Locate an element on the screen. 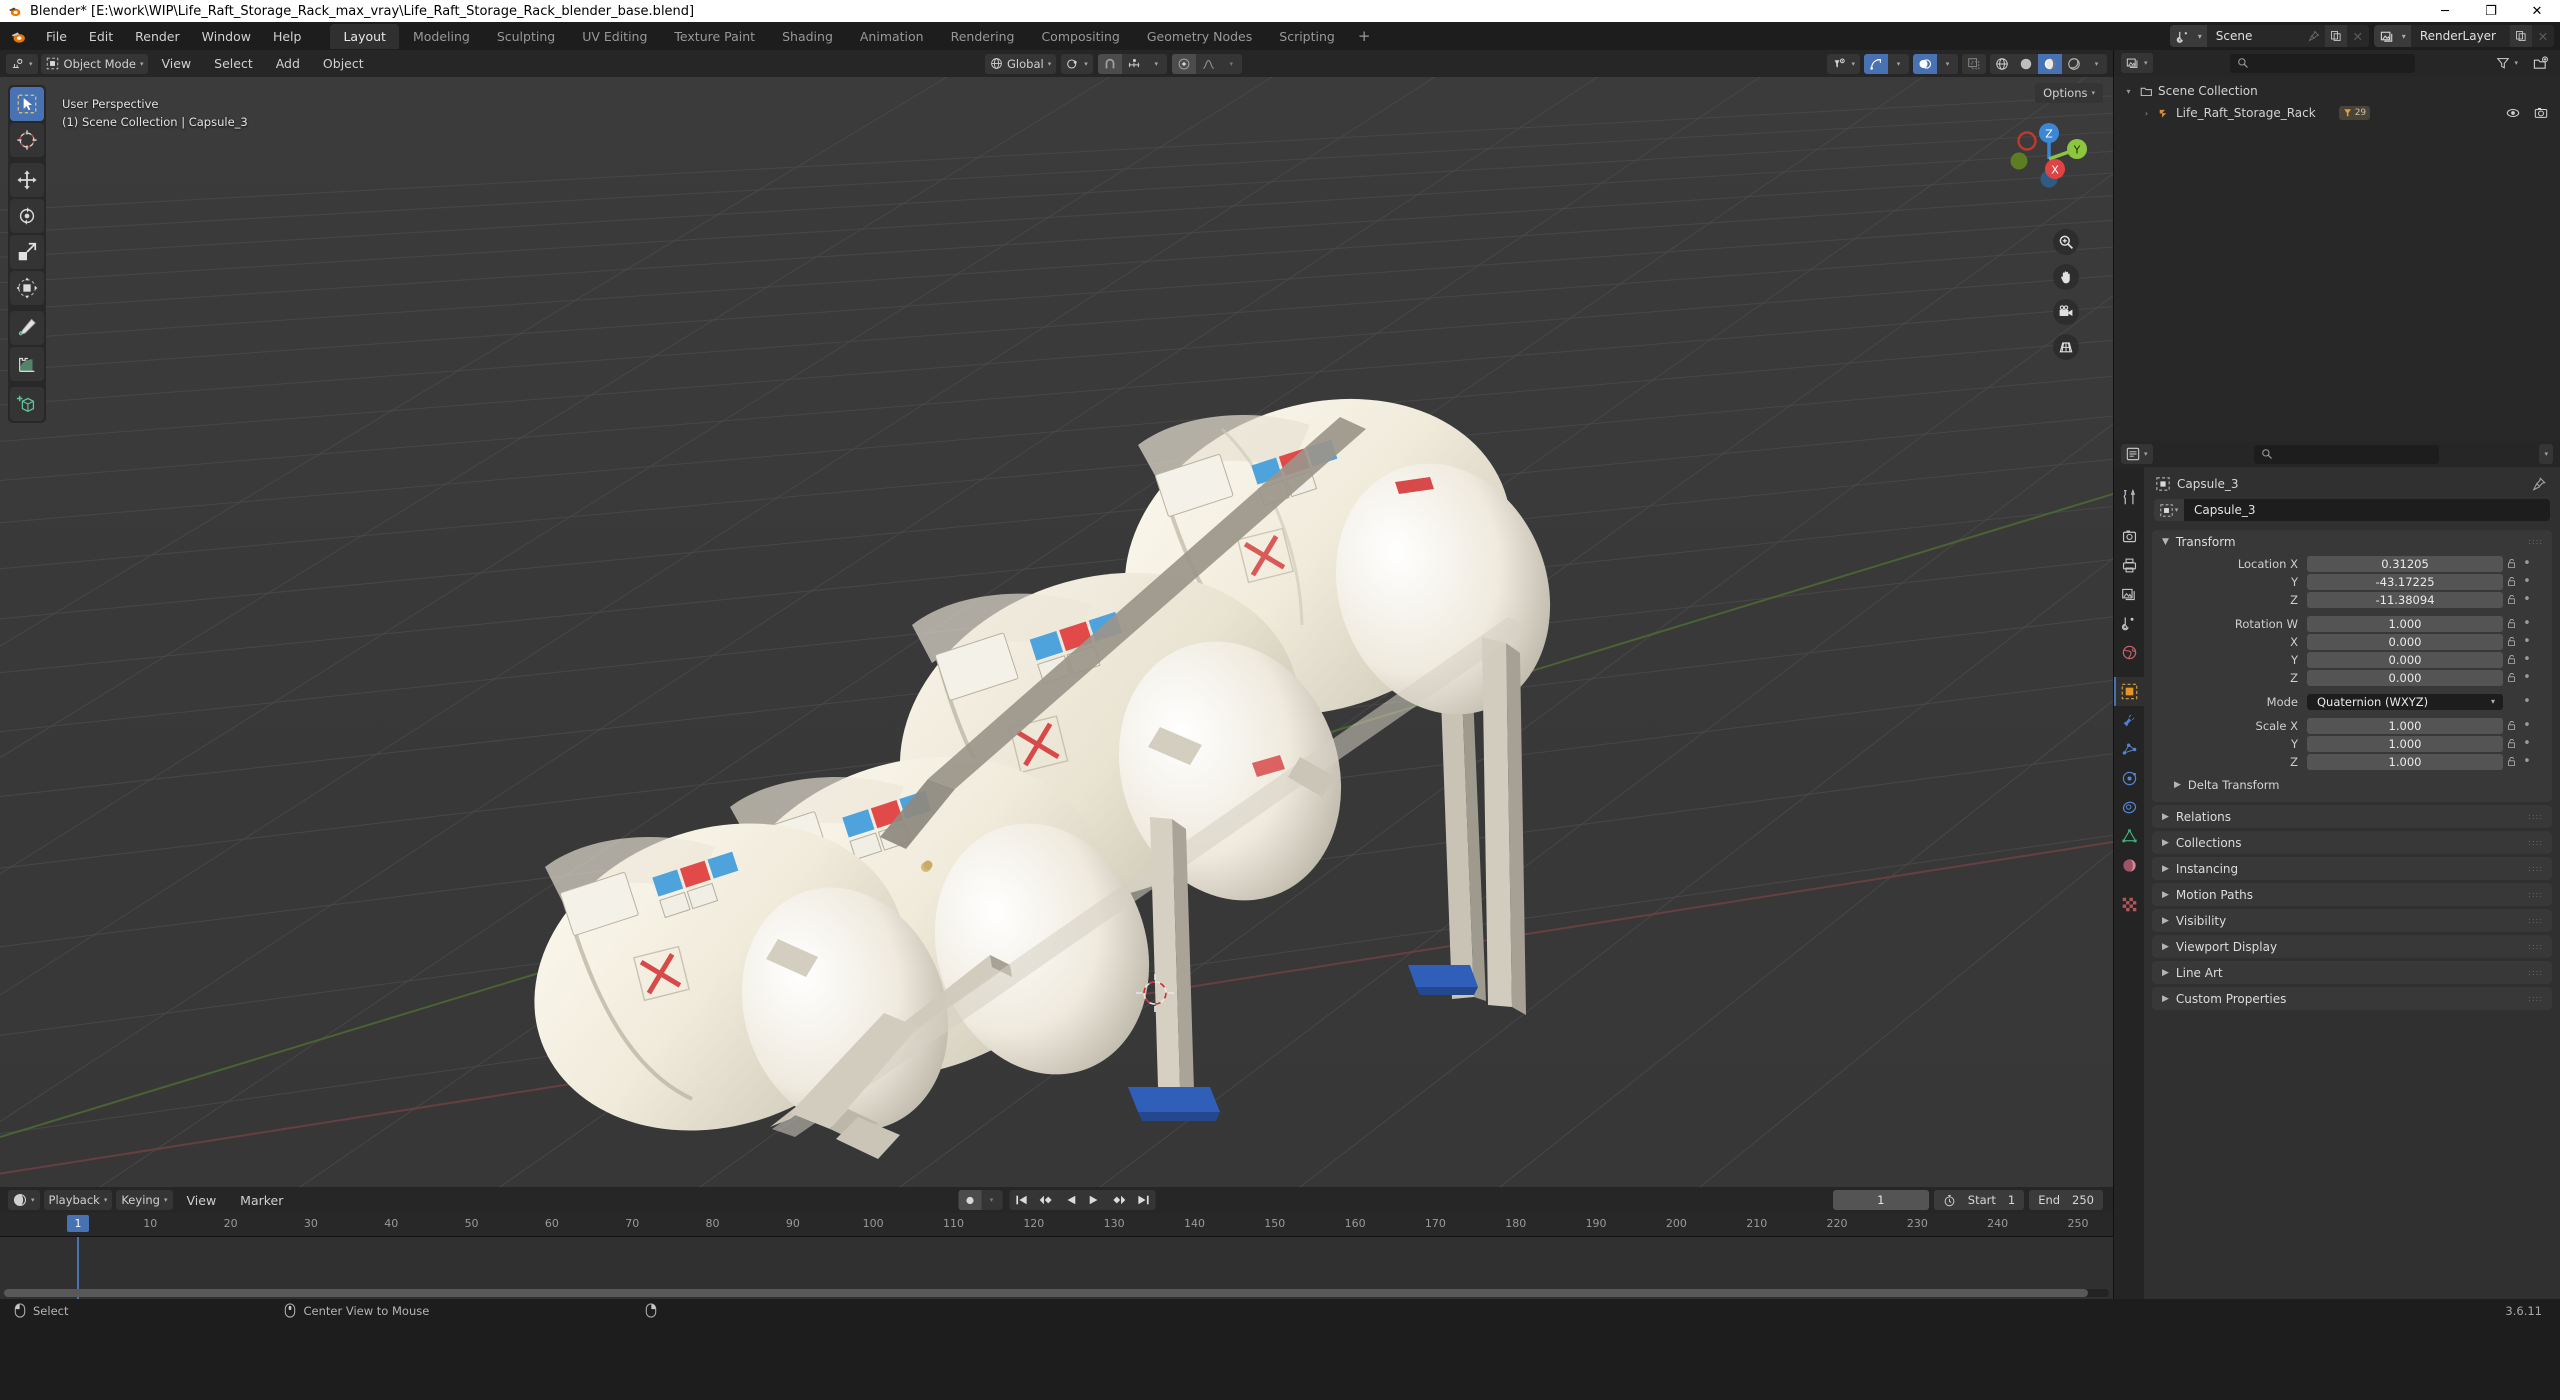 The height and width of the screenshot is (1400, 2560). object-name-field: ▾ Capsule_3 is located at coordinates (2352, 510).